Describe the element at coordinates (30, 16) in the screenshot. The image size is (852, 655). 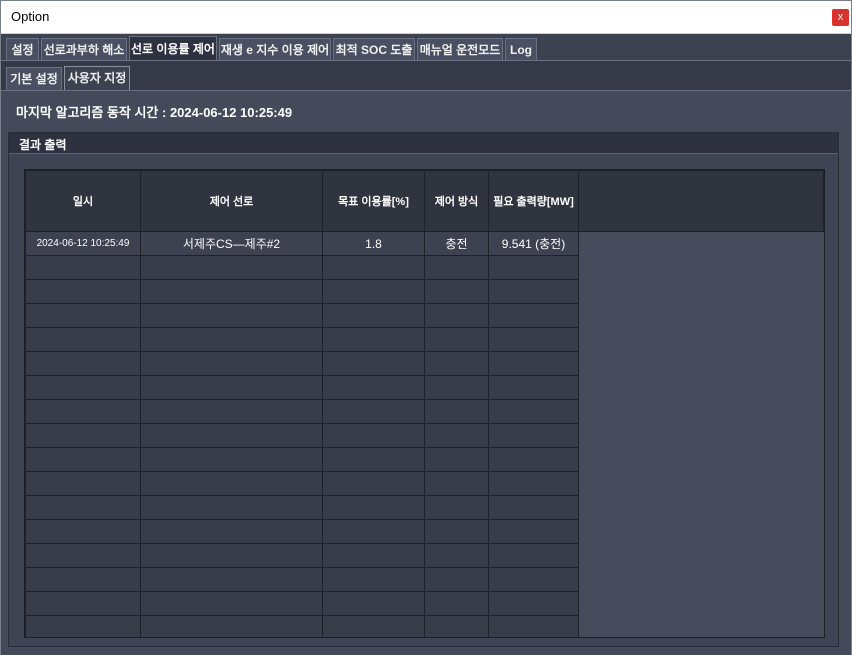
I see `window-title: Option` at that location.